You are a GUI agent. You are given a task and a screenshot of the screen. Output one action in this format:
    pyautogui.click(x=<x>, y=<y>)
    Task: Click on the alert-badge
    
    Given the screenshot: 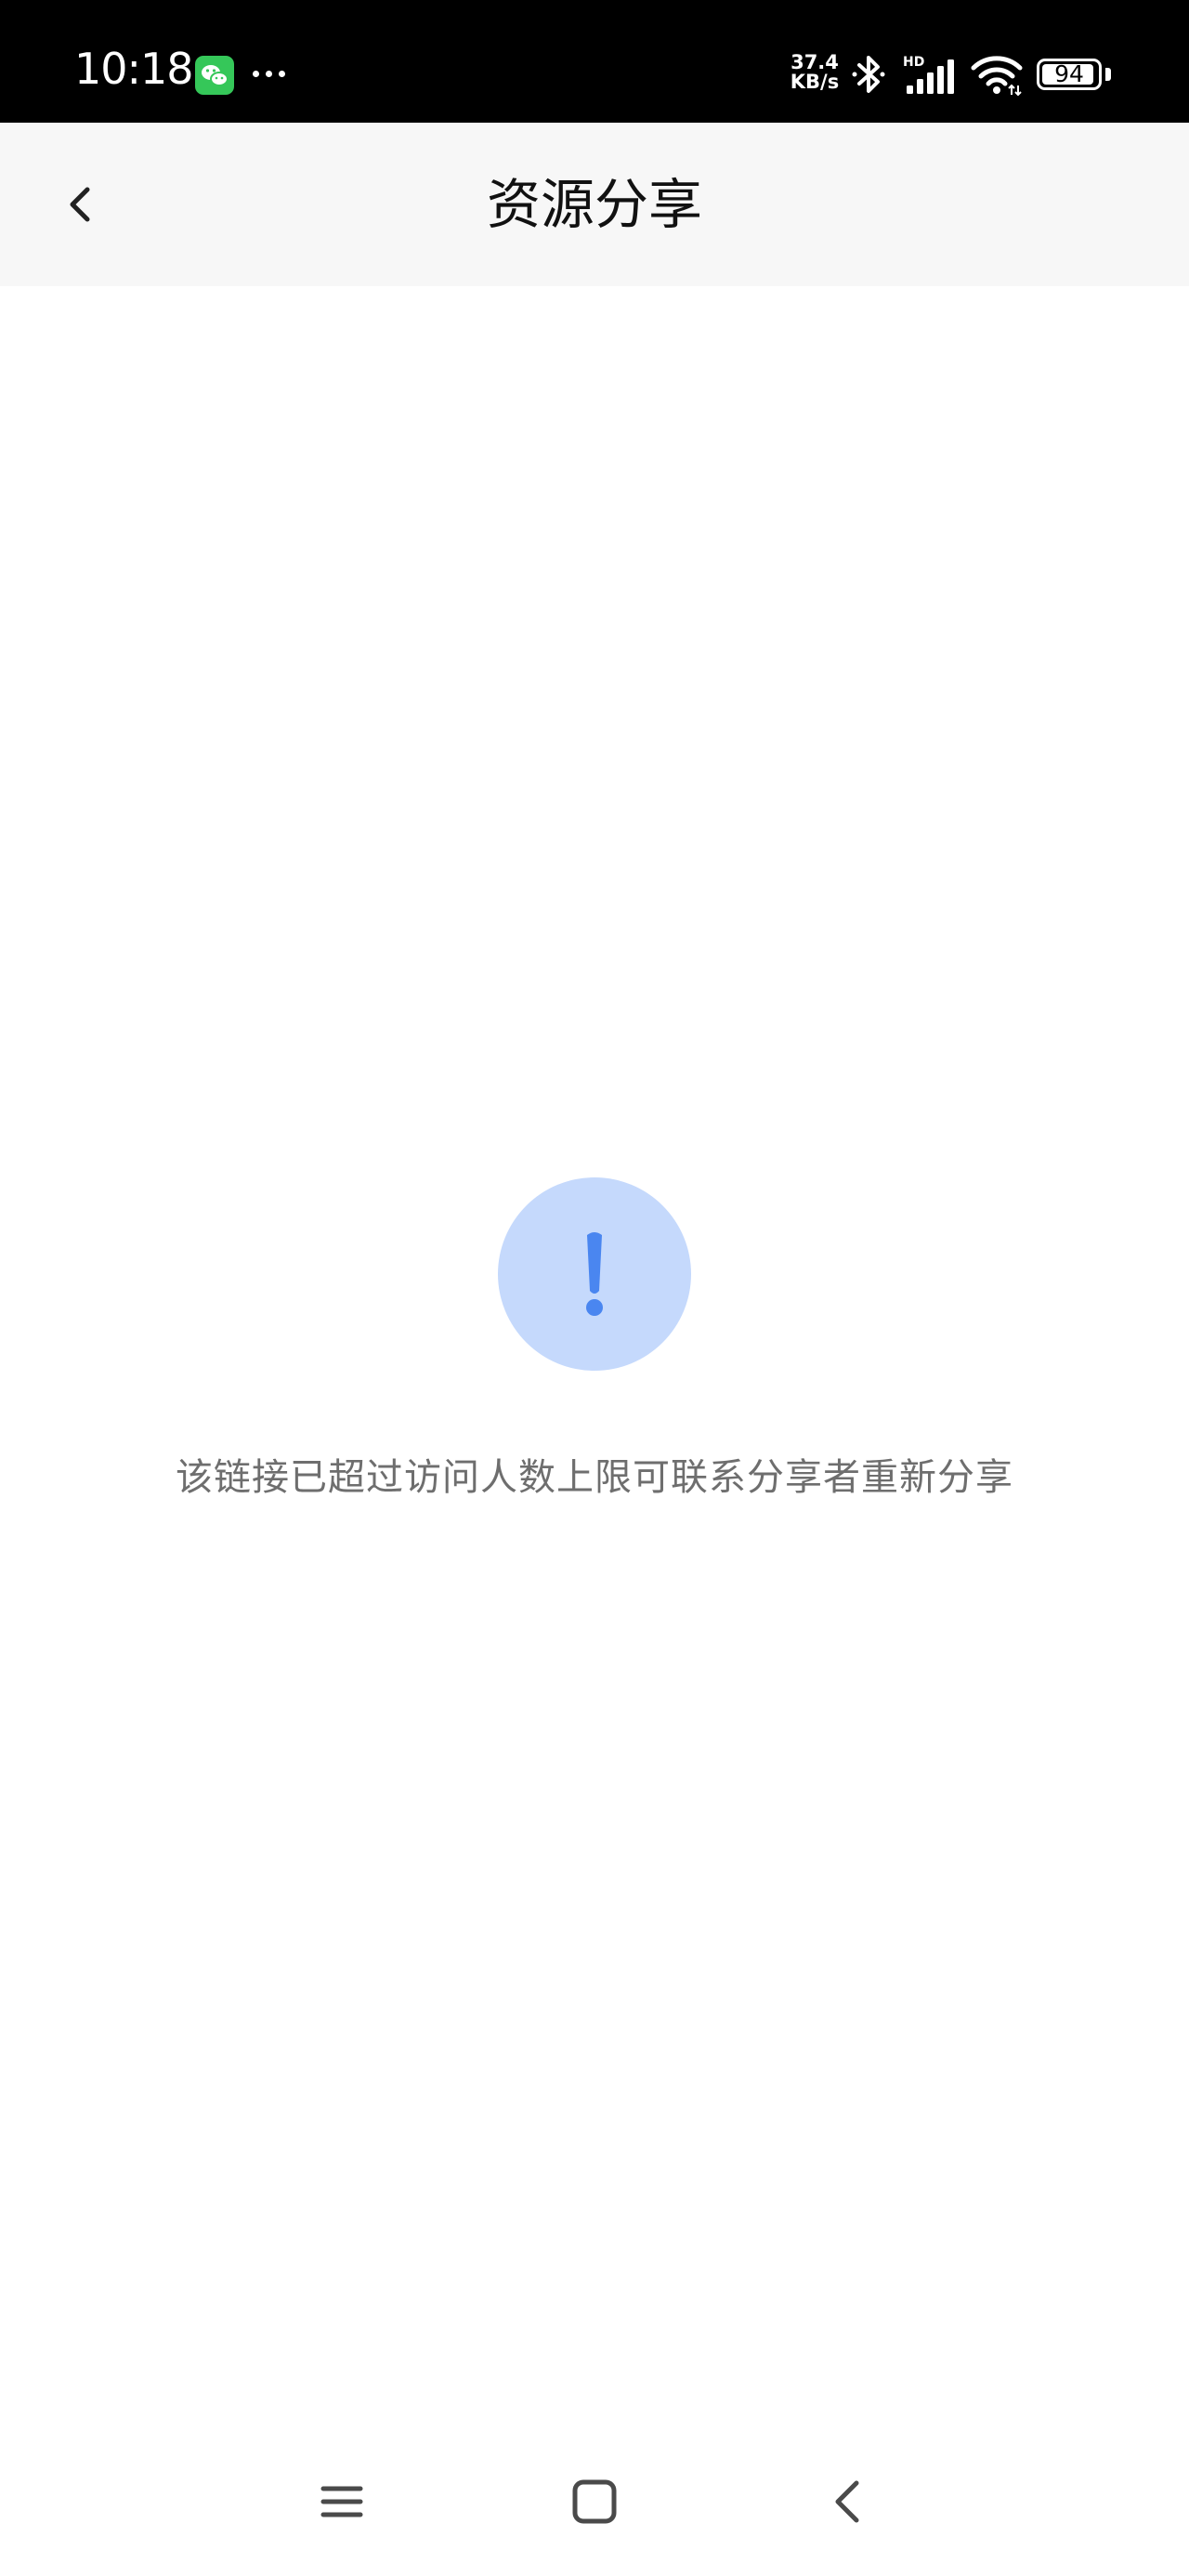 What is the action you would take?
    pyautogui.click(x=594, y=1274)
    